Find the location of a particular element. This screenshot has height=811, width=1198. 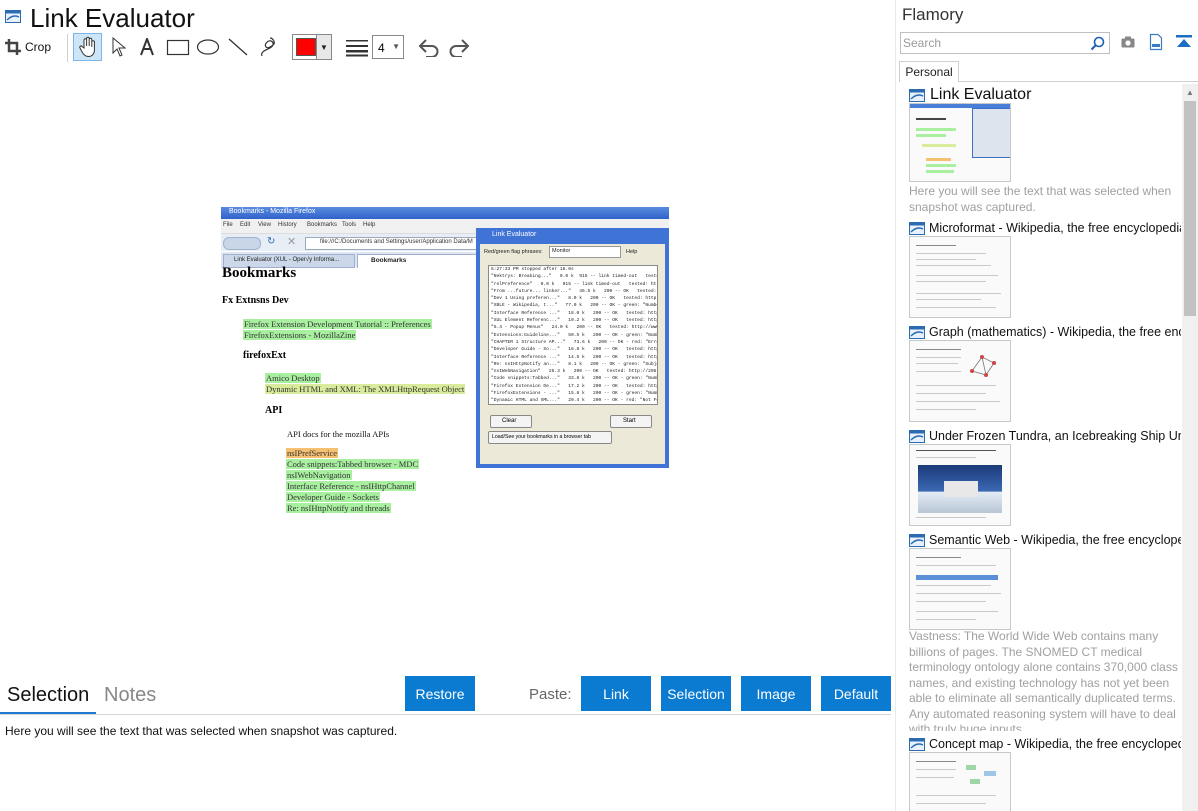

pan-tool-button is located at coordinates (87, 47).